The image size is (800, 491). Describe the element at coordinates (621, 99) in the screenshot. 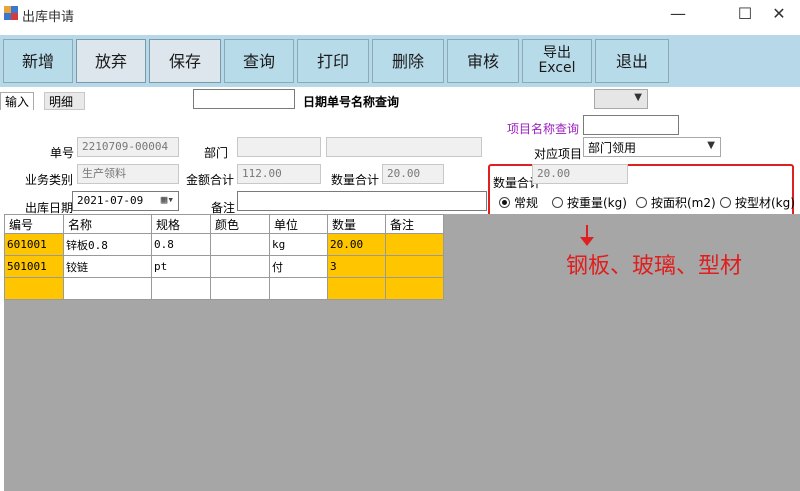

I see `search-combo: ▼` at that location.